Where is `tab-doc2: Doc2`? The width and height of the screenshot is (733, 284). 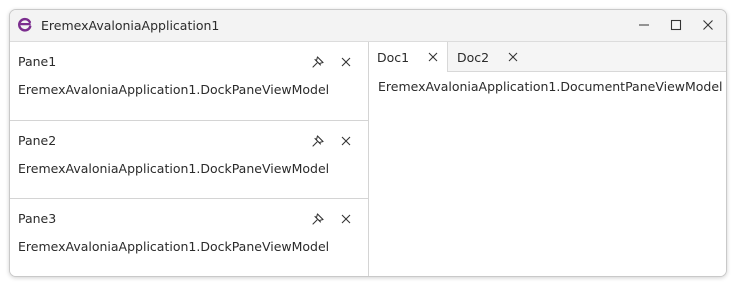 tab-doc2: Doc2 is located at coordinates (487, 56).